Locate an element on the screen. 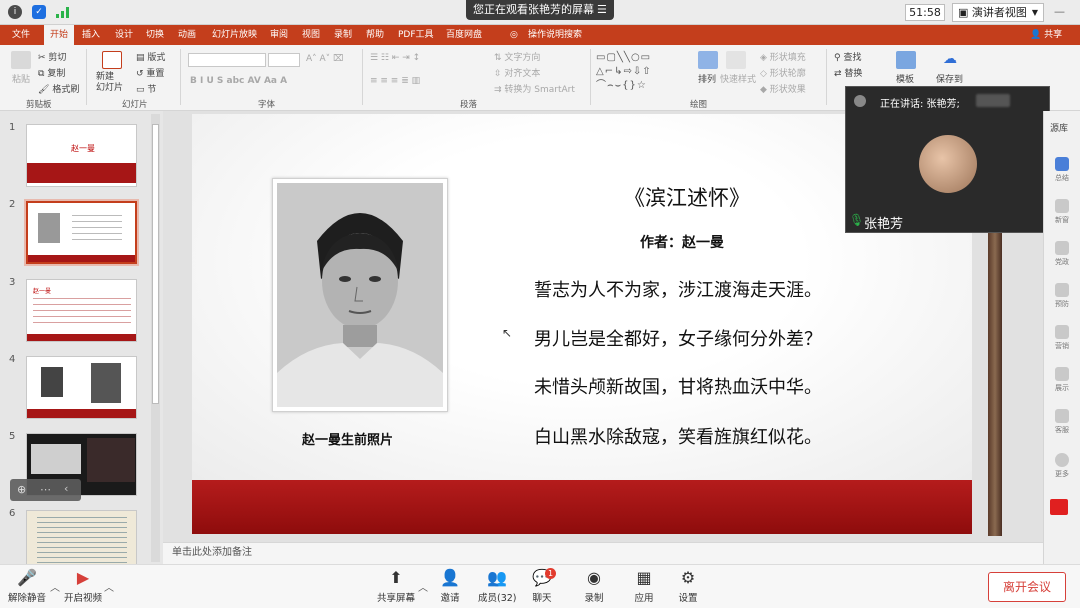  quick-styles-label: 快速样式 is located at coordinates (738, 78).